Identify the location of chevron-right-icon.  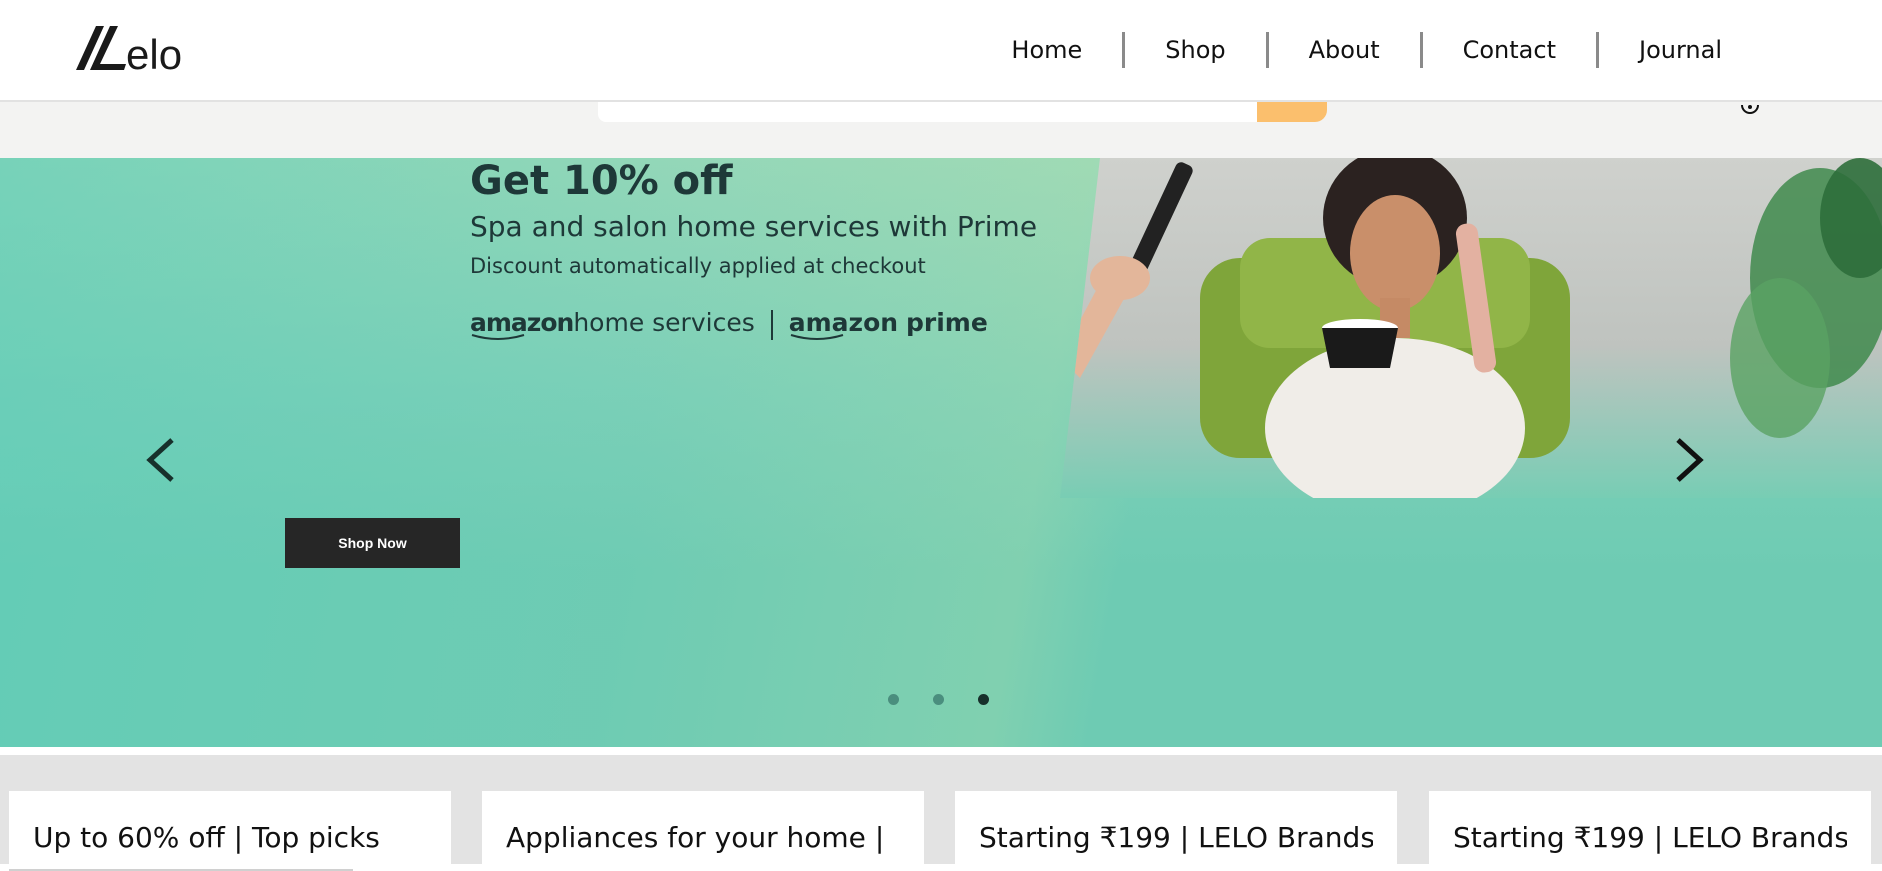
(1690, 460).